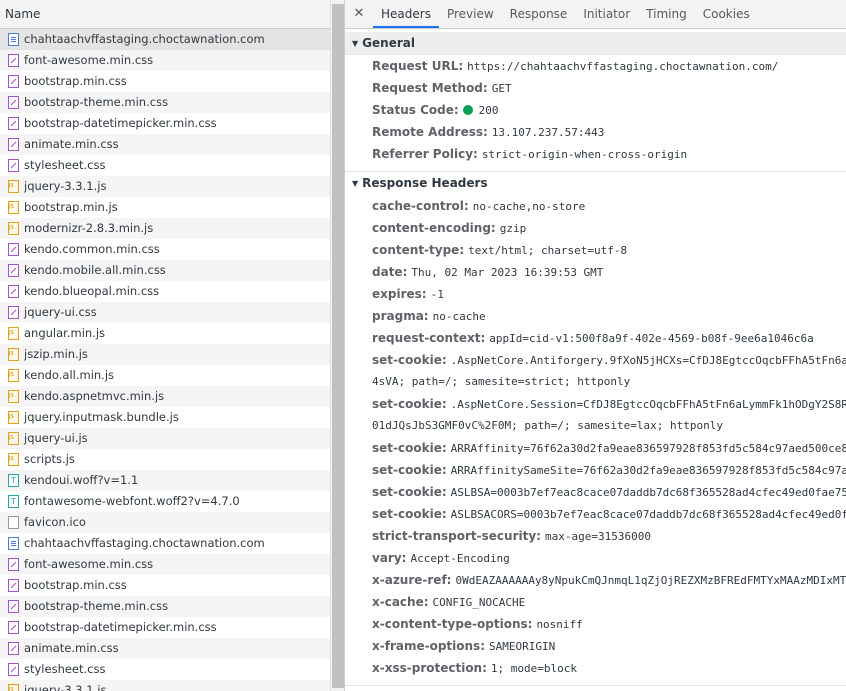 Image resolution: width=846 pixels, height=691 pixels. I want to click on request-row: favicon.ico, so click(165, 522).